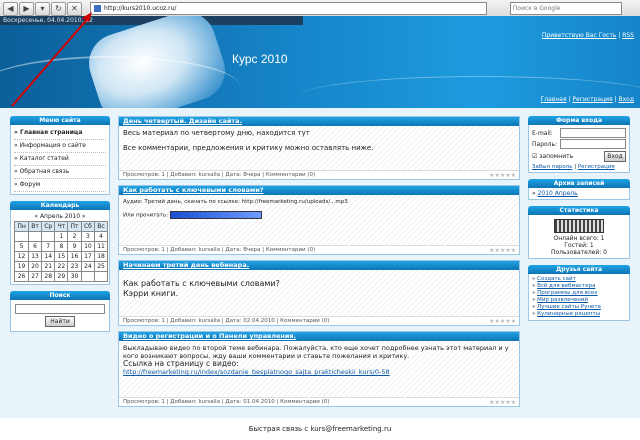  I want to click on cal-day: 26, so click(21, 276).